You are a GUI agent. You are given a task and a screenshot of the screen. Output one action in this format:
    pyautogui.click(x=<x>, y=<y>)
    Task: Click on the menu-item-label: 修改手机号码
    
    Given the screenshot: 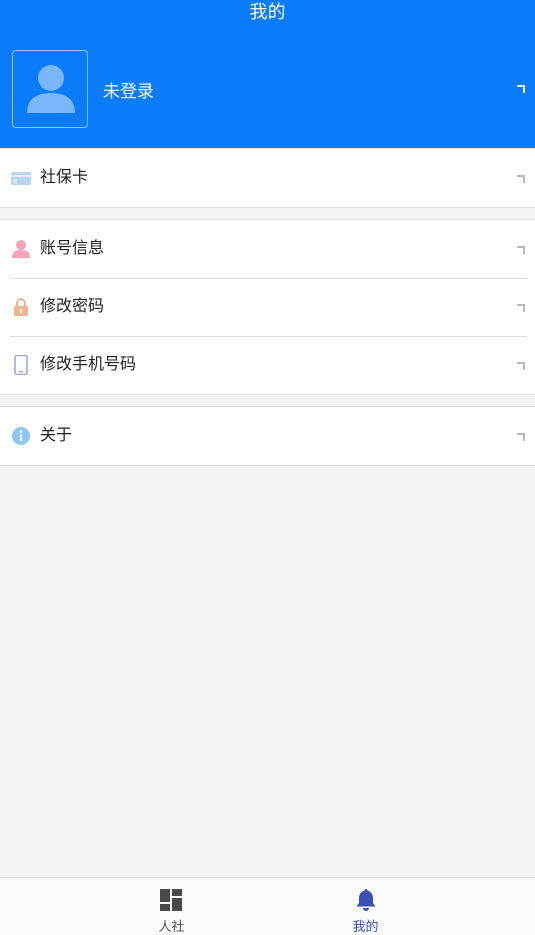 What is the action you would take?
    pyautogui.click(x=88, y=363)
    